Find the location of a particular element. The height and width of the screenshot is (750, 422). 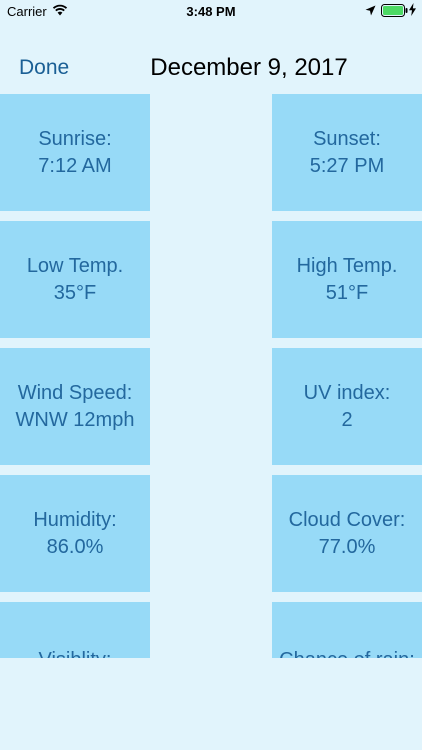

tile-value: 7:12 AM is located at coordinates (75, 165).